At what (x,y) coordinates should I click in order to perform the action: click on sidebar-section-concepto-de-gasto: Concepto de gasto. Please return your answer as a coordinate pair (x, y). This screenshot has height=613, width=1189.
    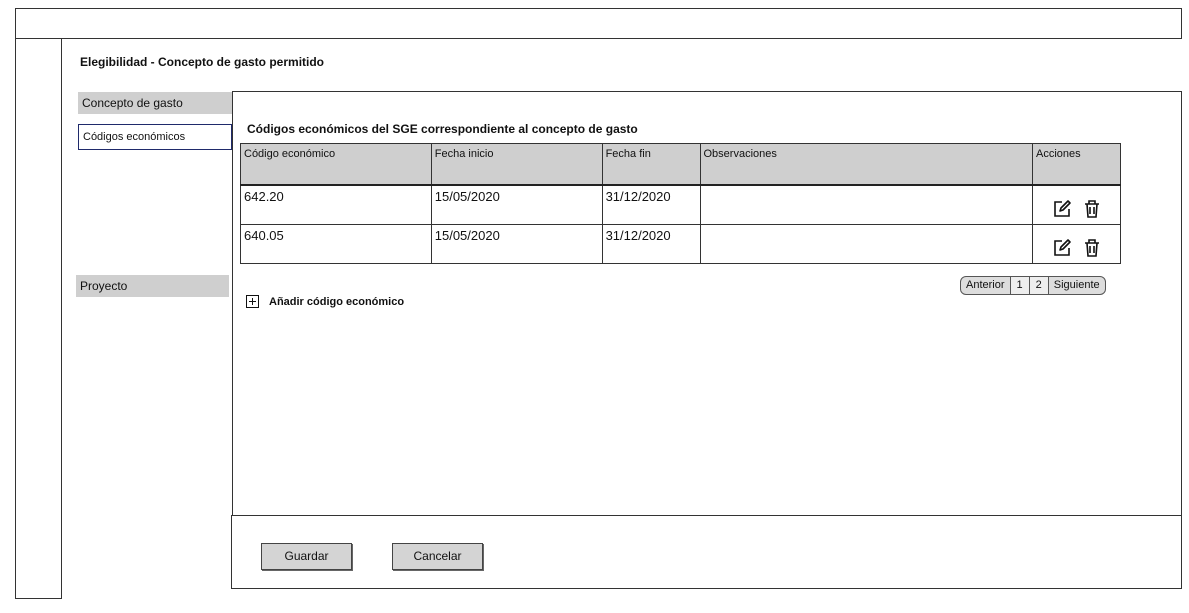
    Looking at the image, I should click on (155, 103).